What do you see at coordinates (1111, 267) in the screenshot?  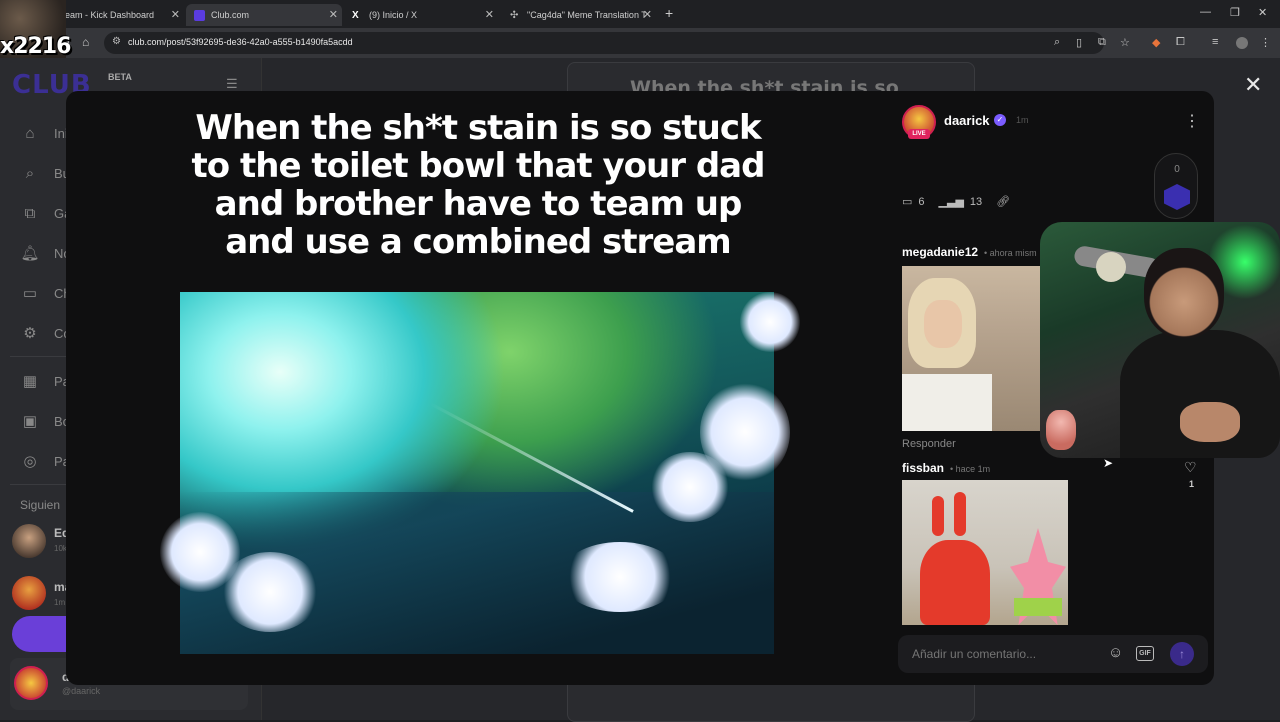 I see `webcam-microphone` at bounding box center [1111, 267].